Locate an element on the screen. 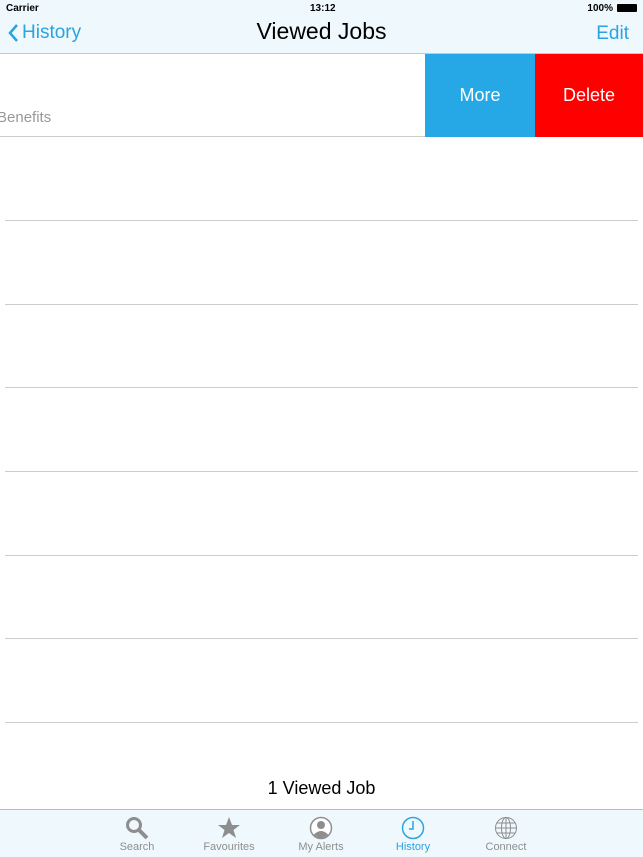 This screenshot has width=643, height=857. tab-connect: Connect is located at coordinates (506, 834).